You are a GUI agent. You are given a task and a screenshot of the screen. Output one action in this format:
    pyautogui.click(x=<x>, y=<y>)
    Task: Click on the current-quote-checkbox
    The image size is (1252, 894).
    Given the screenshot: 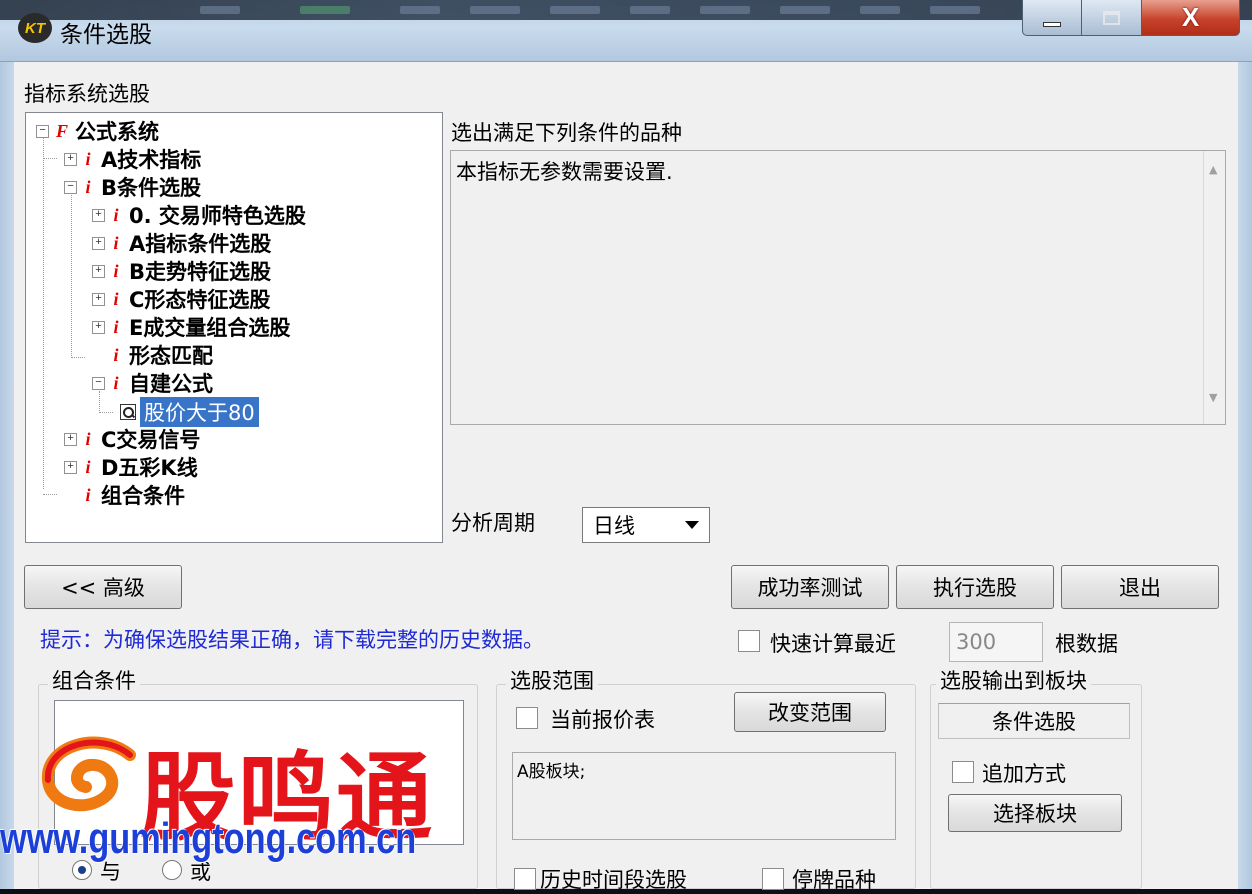 What is the action you would take?
    pyautogui.click(x=527, y=718)
    